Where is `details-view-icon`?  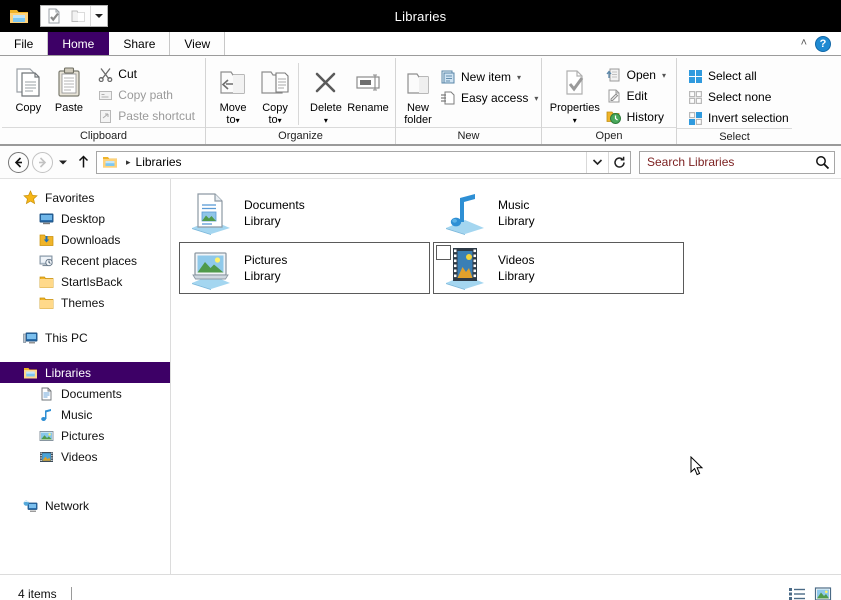 details-view-icon is located at coordinates (797, 592).